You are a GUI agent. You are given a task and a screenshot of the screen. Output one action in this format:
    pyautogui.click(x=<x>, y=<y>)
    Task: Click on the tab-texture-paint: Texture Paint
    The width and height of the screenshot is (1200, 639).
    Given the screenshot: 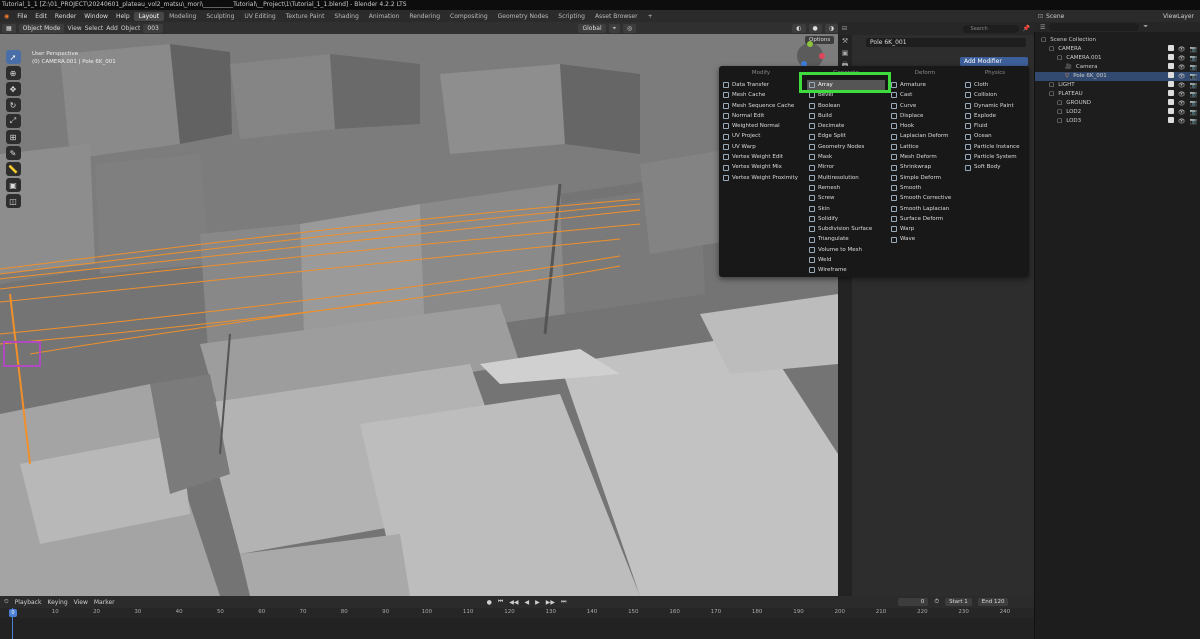 What is the action you would take?
    pyautogui.click(x=305, y=16)
    